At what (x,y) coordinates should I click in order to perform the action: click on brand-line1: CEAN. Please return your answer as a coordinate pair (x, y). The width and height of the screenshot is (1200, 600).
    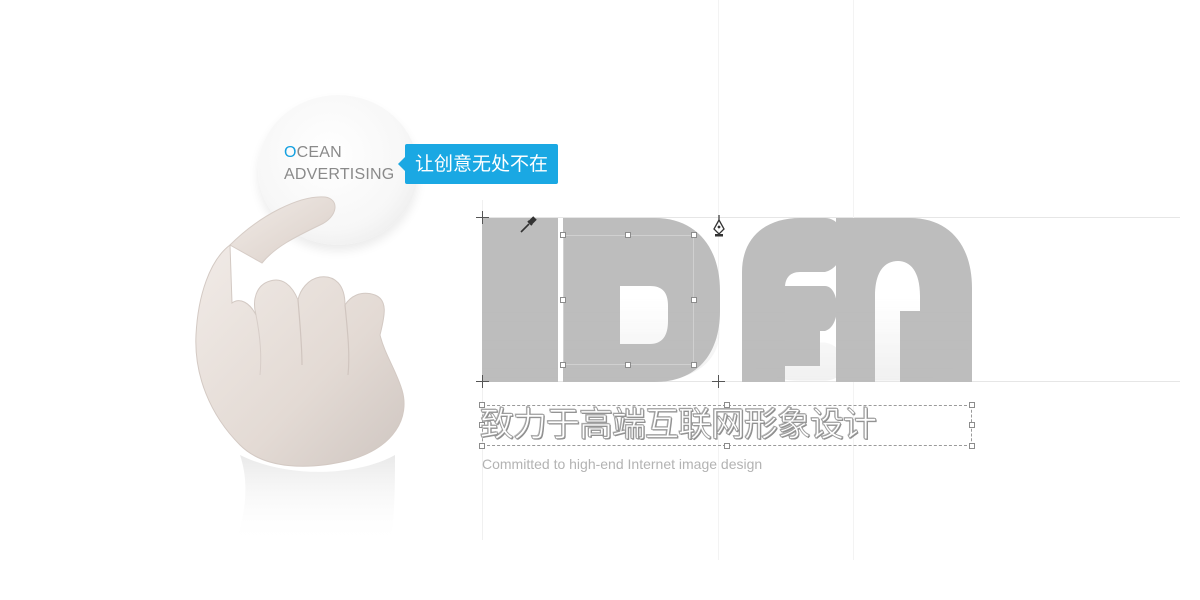
    Looking at the image, I should click on (319, 152).